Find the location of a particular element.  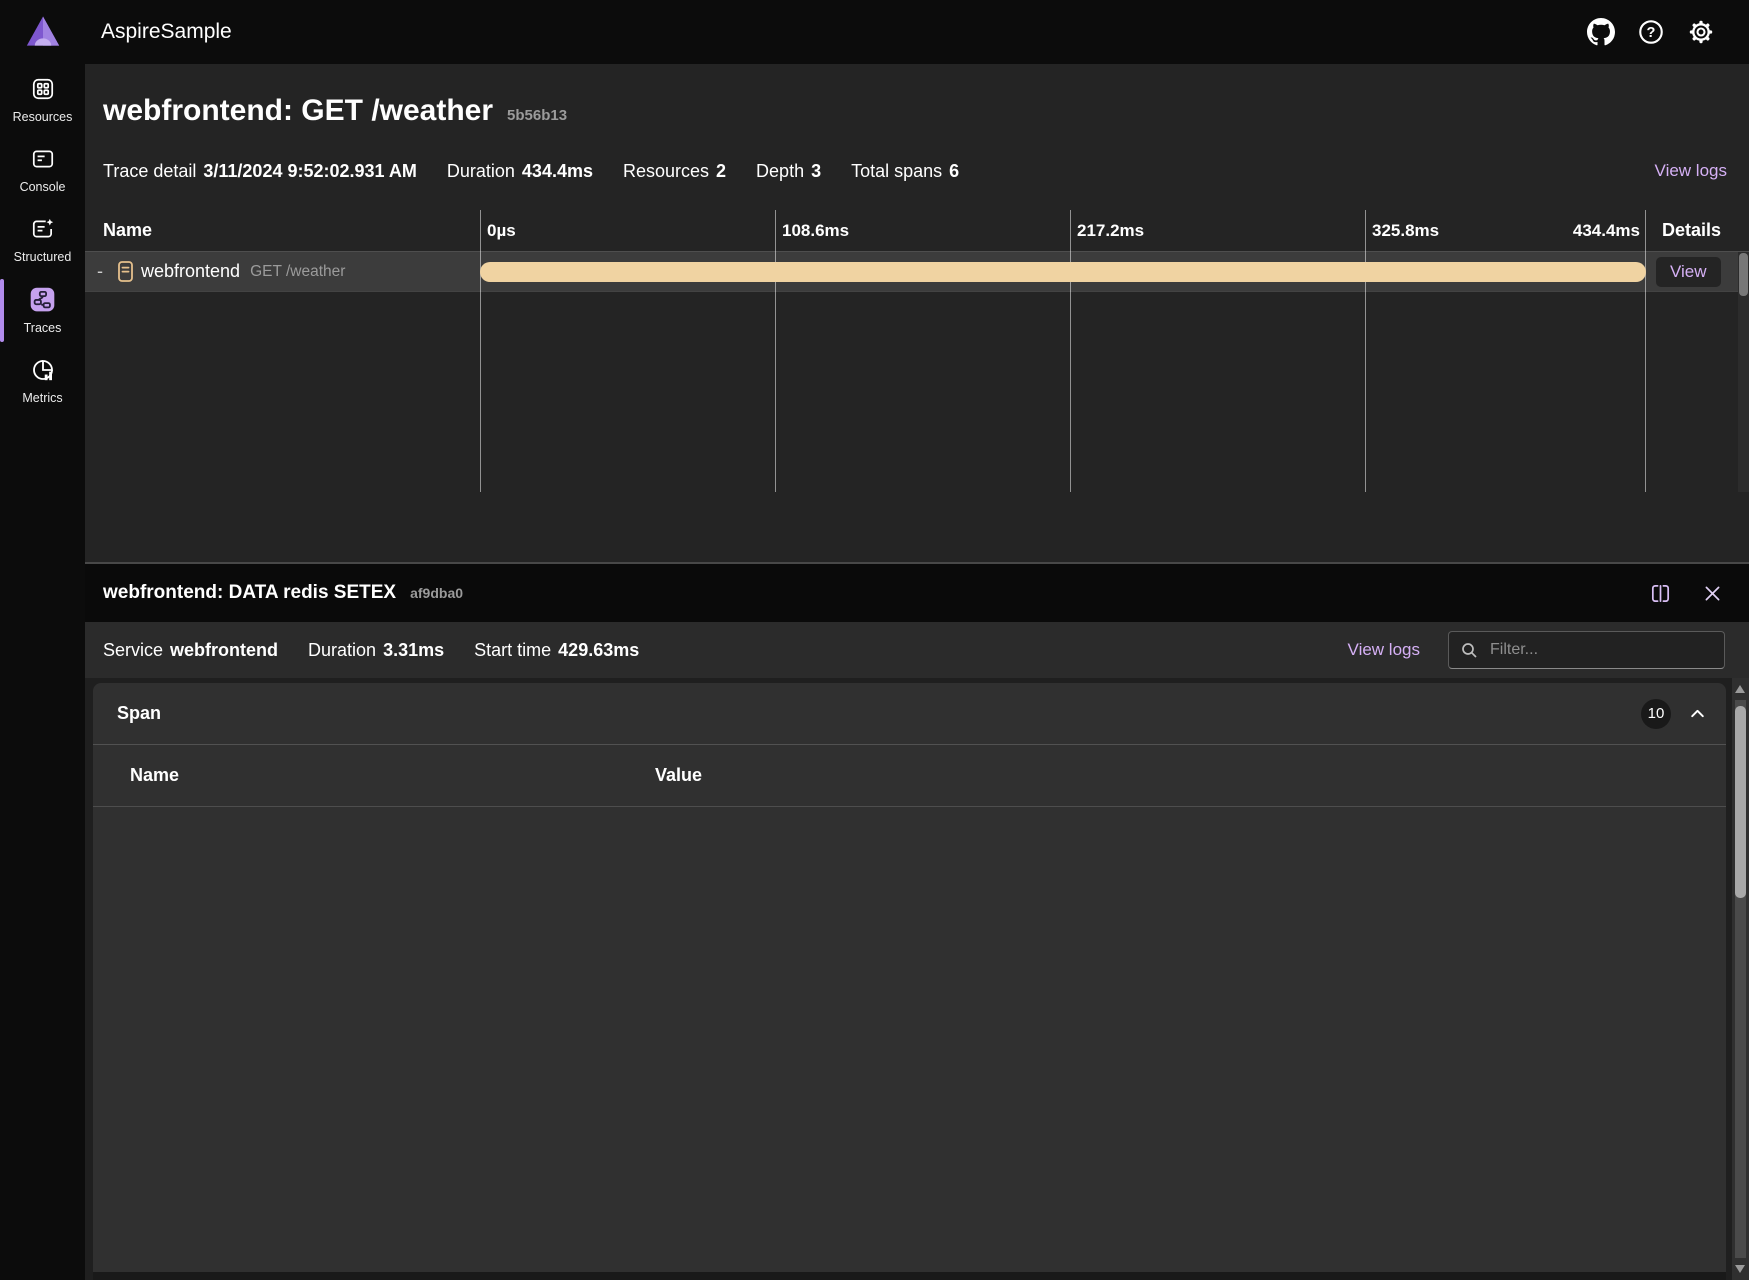

trace-meta-item-value: 6 is located at coordinates (954, 170).